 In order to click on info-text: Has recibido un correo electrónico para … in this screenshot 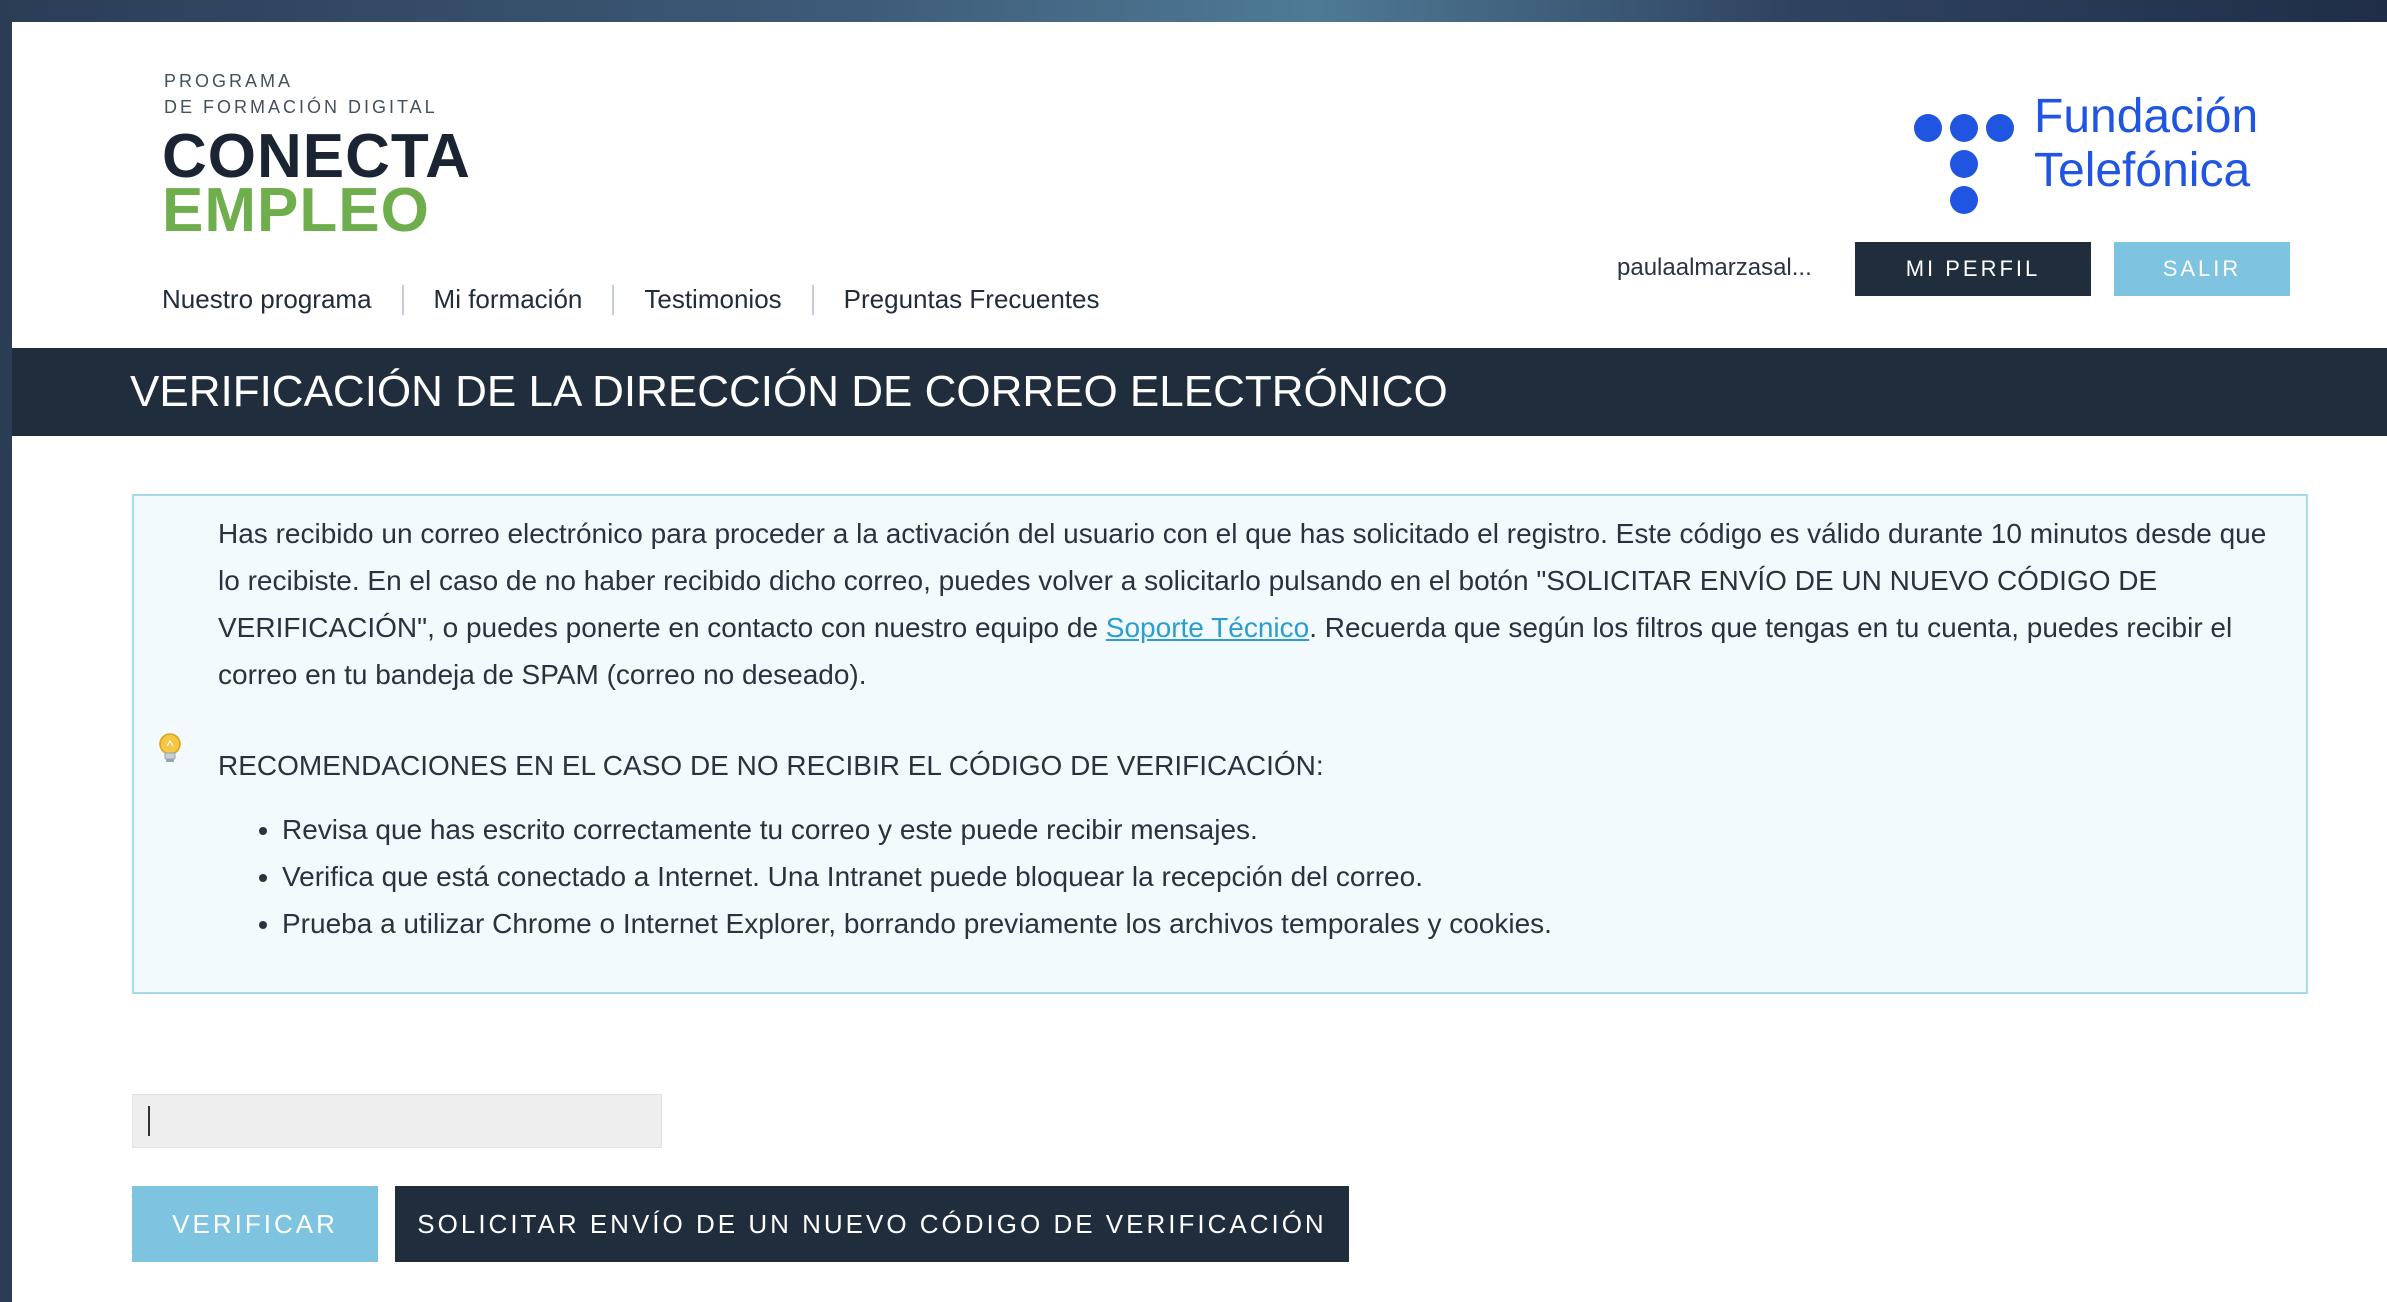, I will do `click(1248, 604)`.